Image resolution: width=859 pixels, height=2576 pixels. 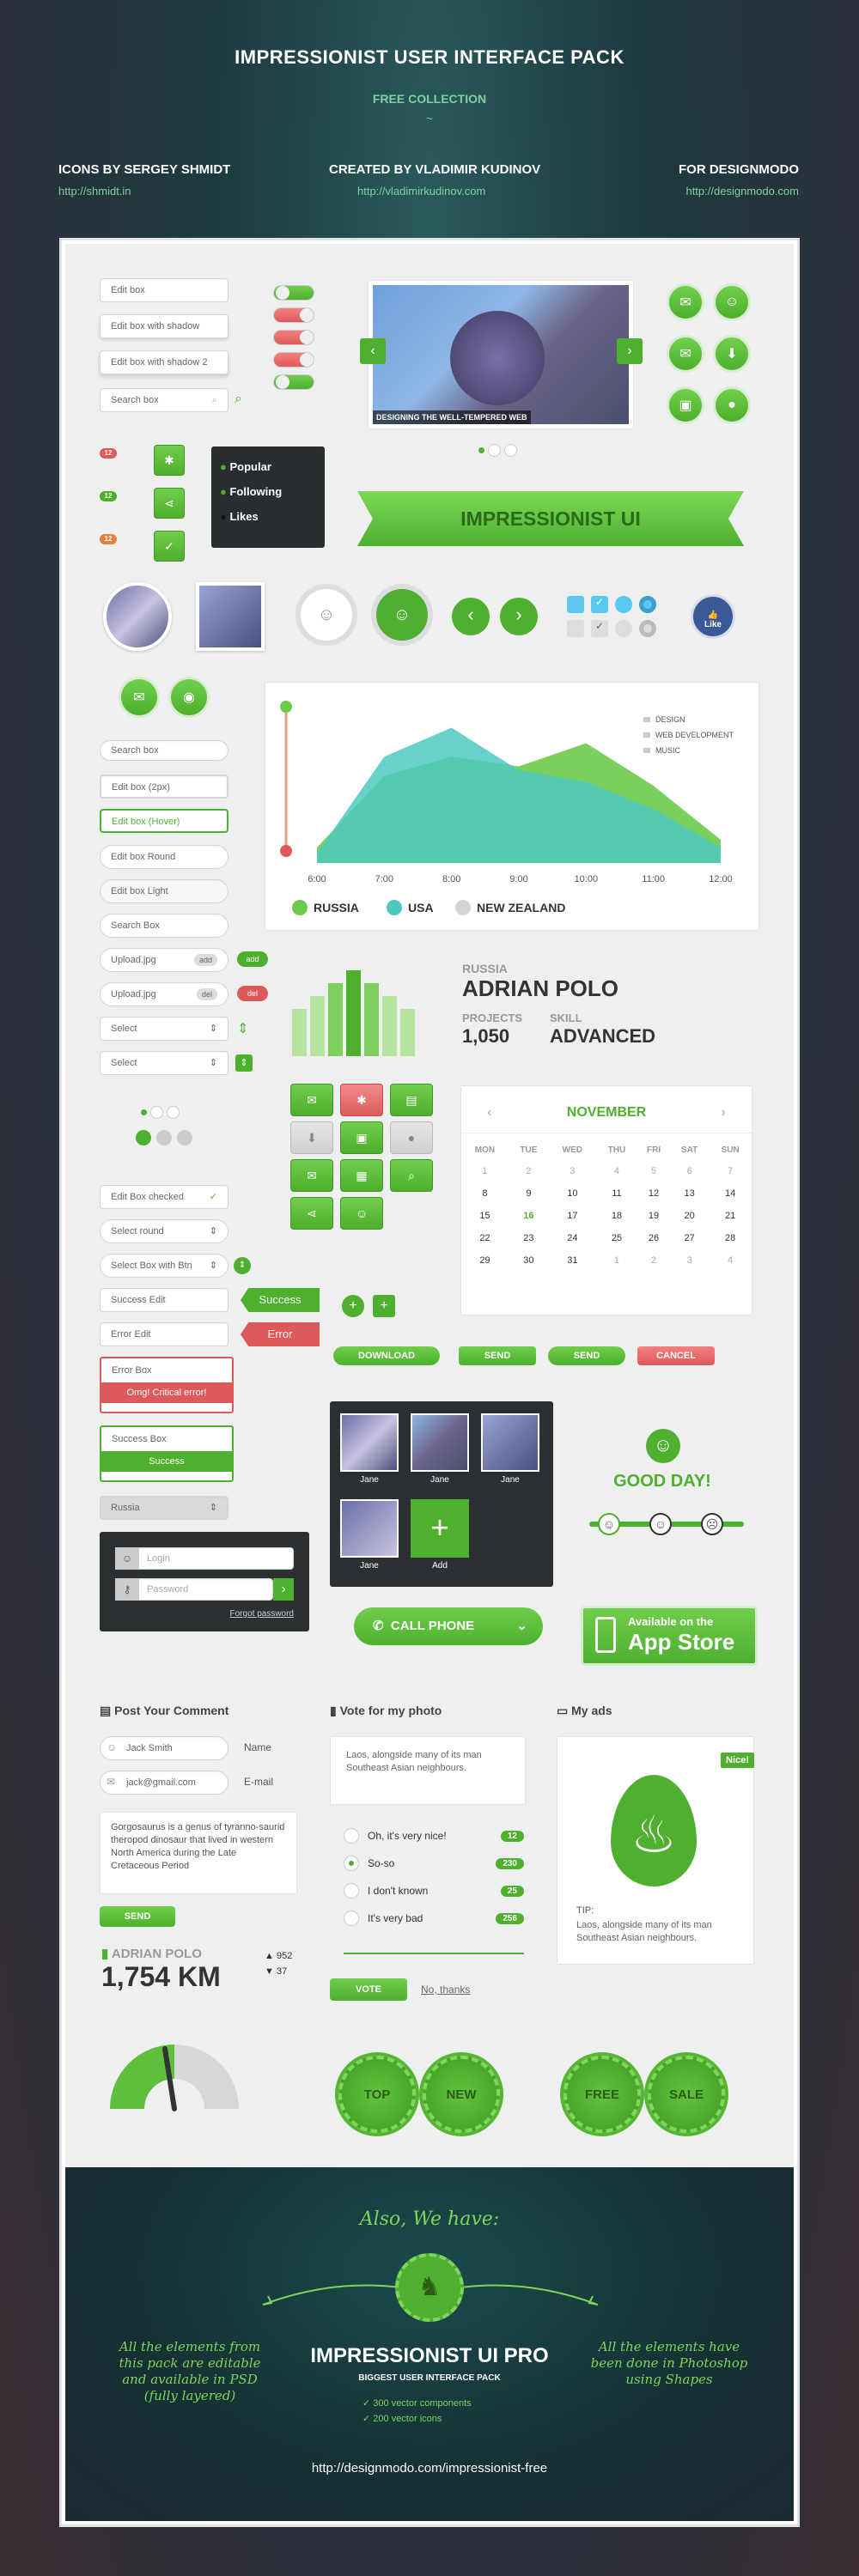 What do you see at coordinates (164, 1783) in the screenshot?
I see `email-input: jack@gmail.com` at bounding box center [164, 1783].